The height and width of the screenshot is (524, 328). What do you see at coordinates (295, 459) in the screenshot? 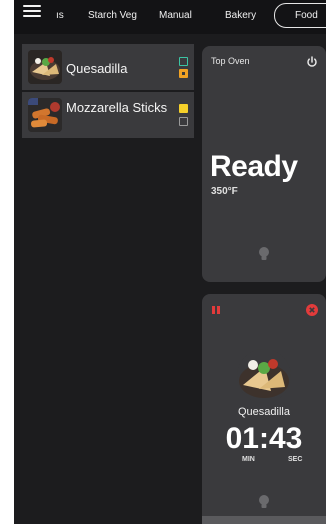
I see `timer-sec-label: SEC` at bounding box center [295, 459].